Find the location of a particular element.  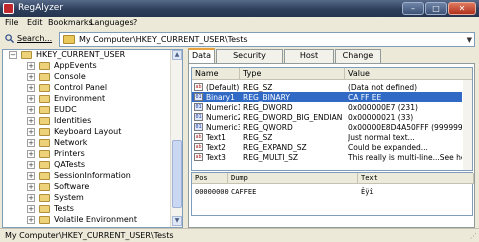

tree-root-label: HKEY_CURRENT_USER is located at coordinates (81, 54).